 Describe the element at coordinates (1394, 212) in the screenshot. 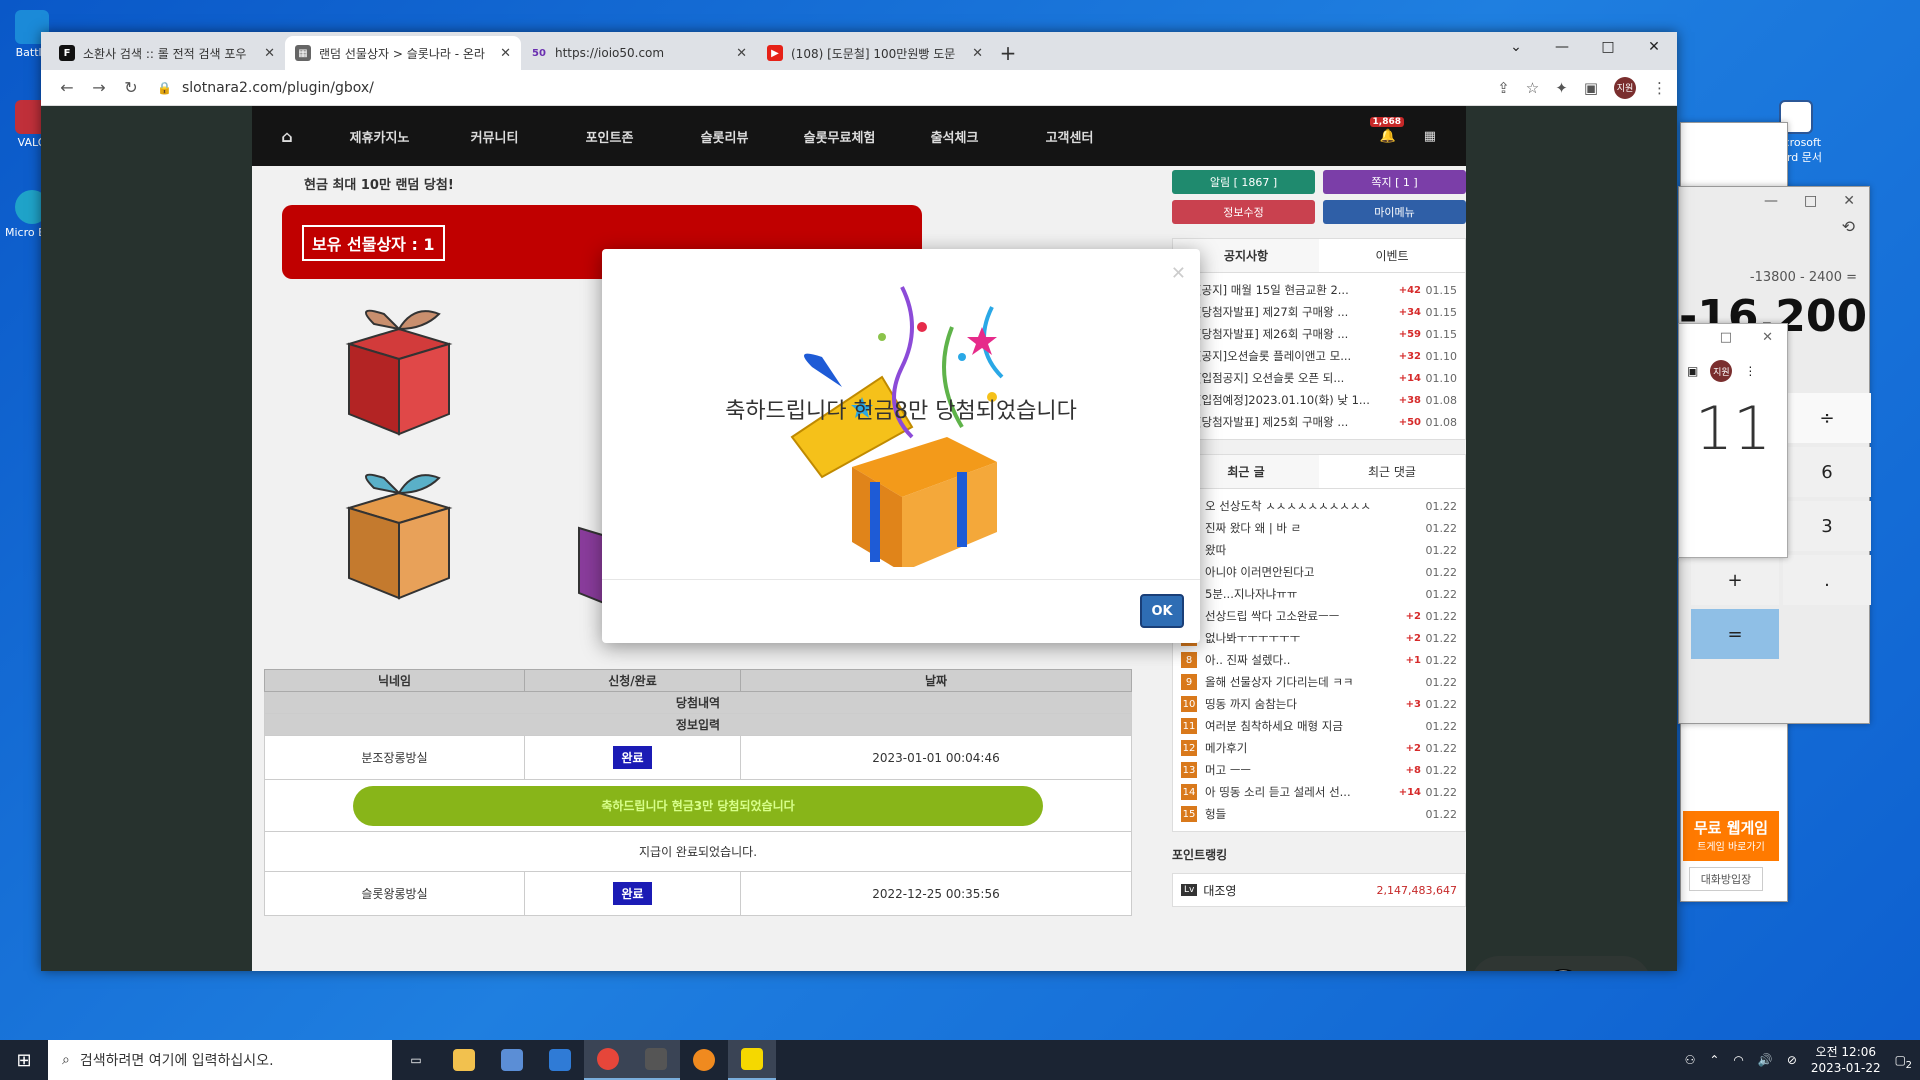

I see `my-menu-button: 마이메뉴` at that location.